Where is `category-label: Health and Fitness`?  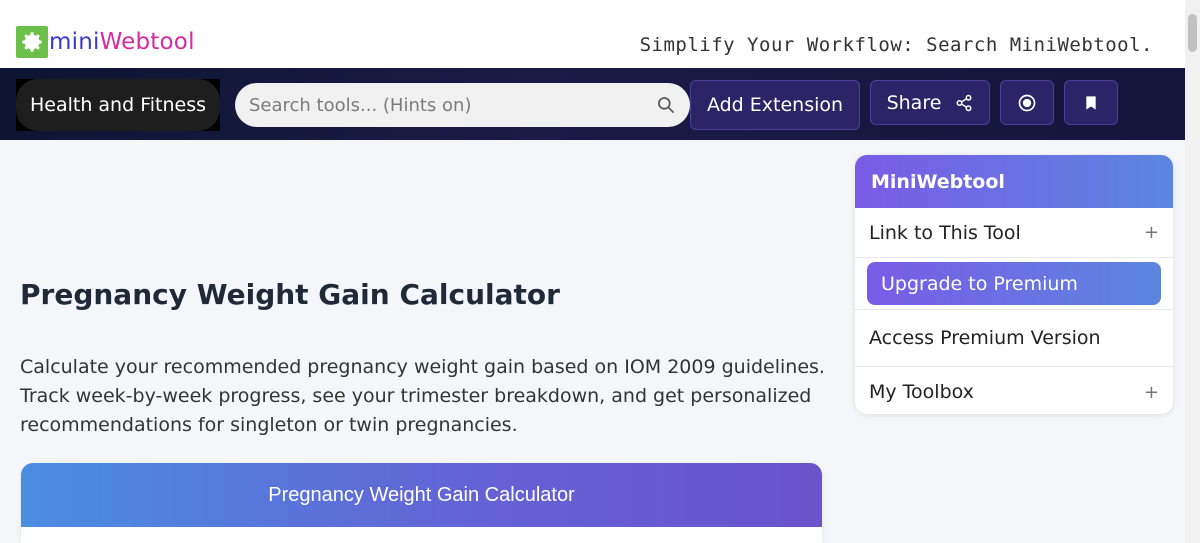
category-label: Health and Fitness is located at coordinates (118, 105).